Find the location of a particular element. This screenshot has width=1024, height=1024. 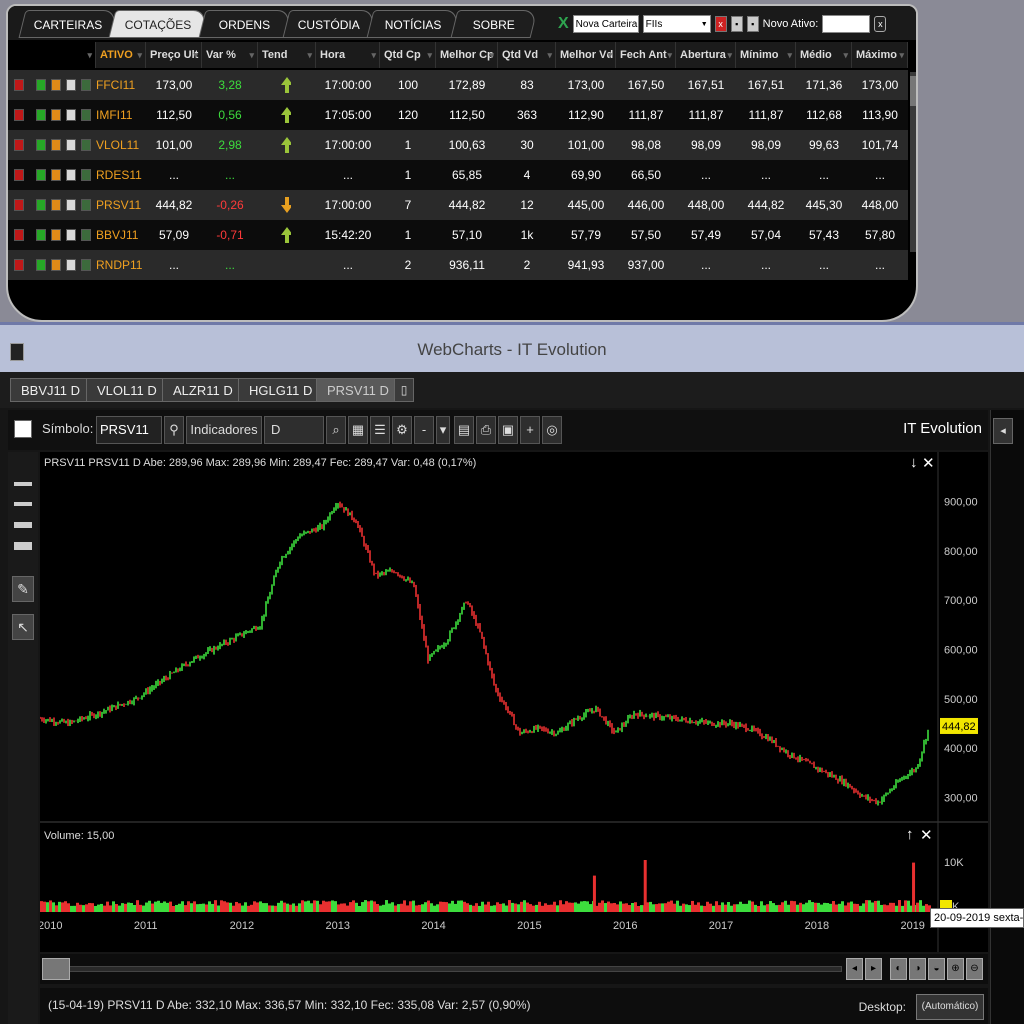

settings-icon: ⚙ is located at coordinates (402, 430).